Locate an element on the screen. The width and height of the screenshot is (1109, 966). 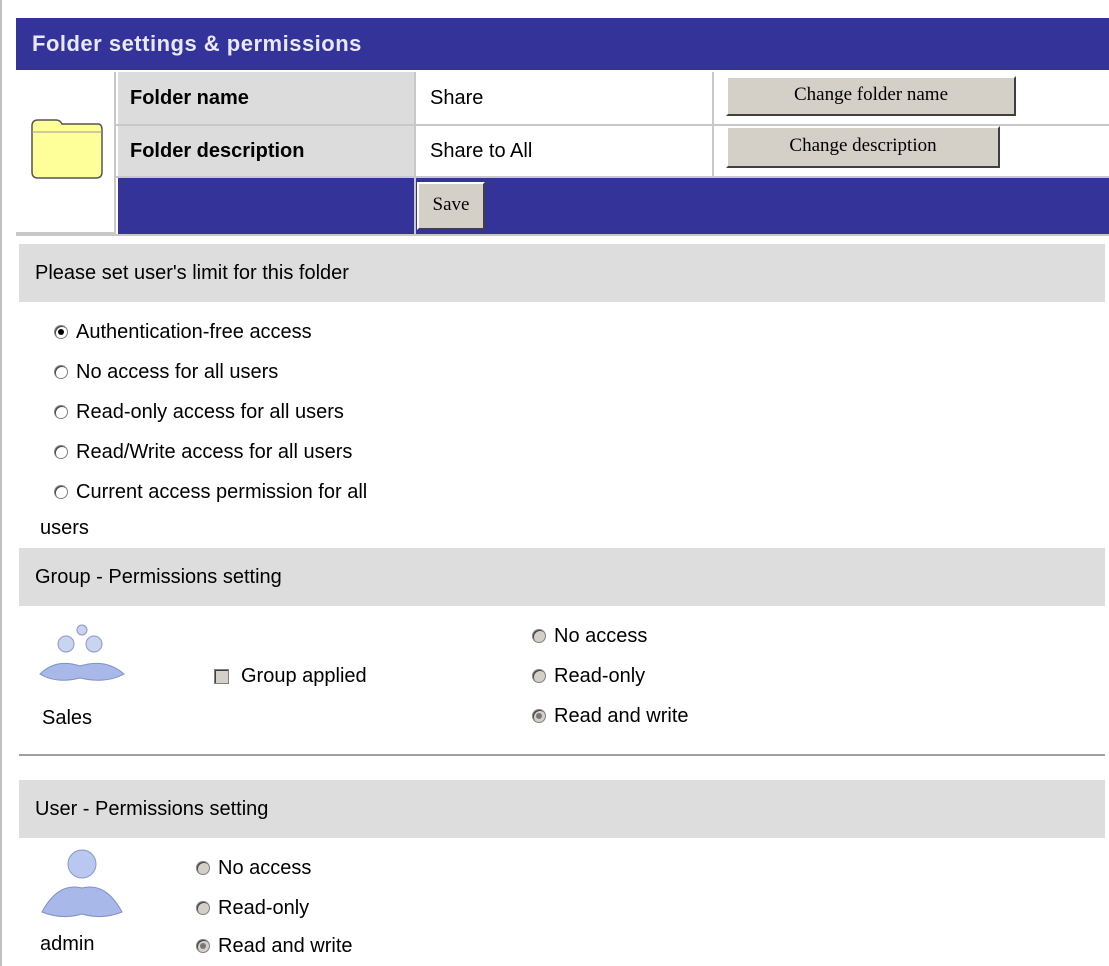
folder-name-label: Folder name is located at coordinates (266, 98).